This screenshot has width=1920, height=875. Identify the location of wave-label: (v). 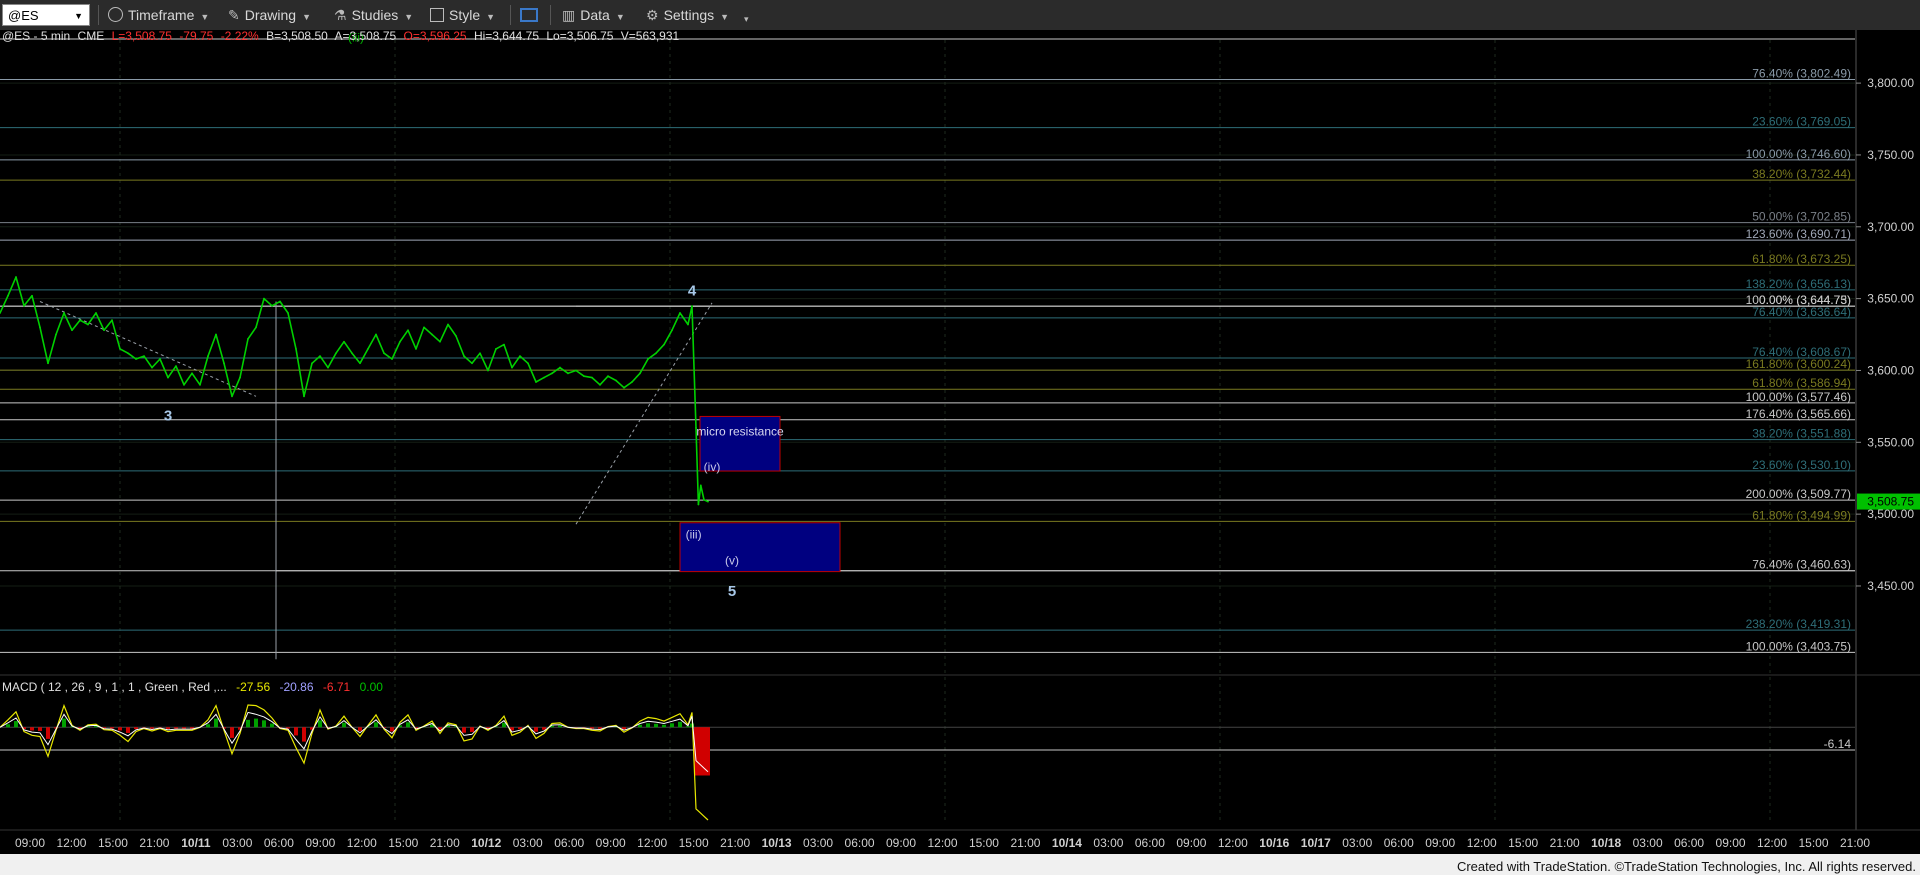
(732, 560).